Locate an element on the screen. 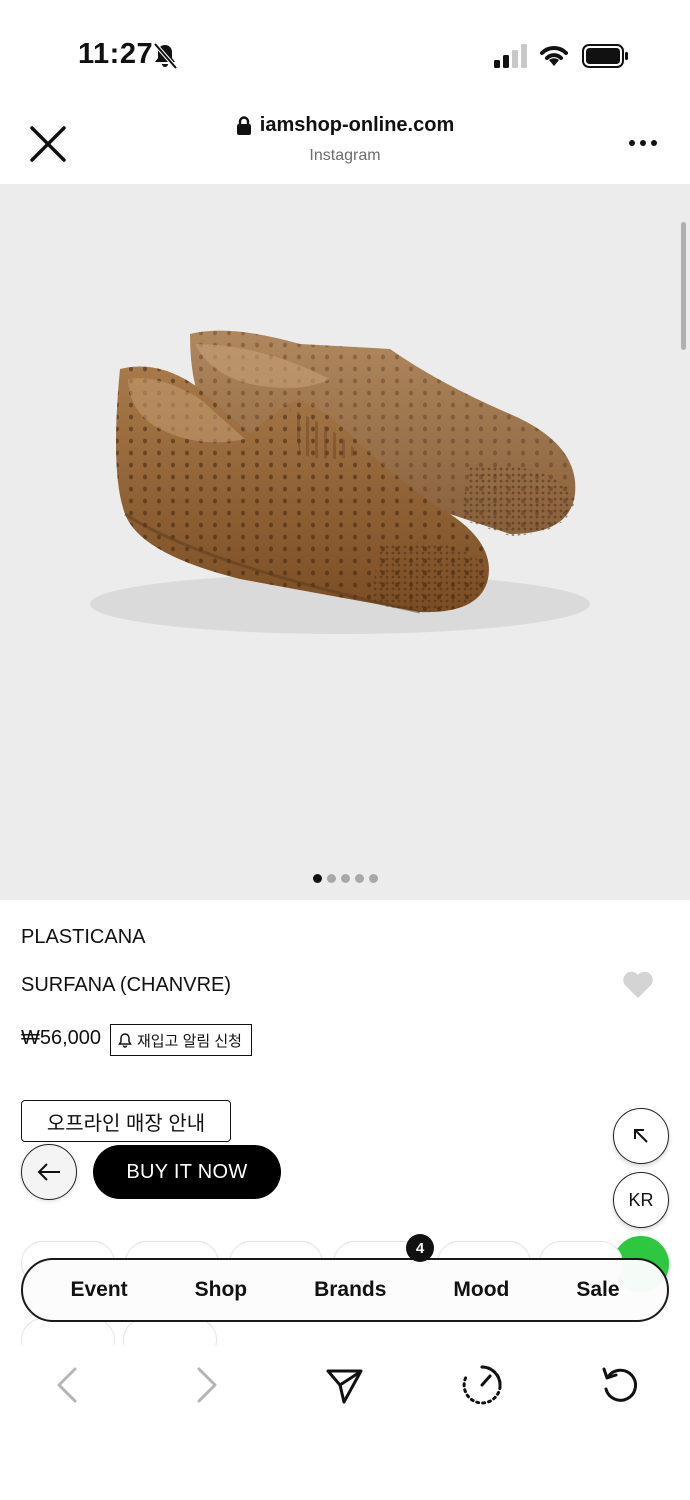 Image resolution: width=690 pixels, height=1500 pixels. battery-icon is located at coordinates (605, 56).